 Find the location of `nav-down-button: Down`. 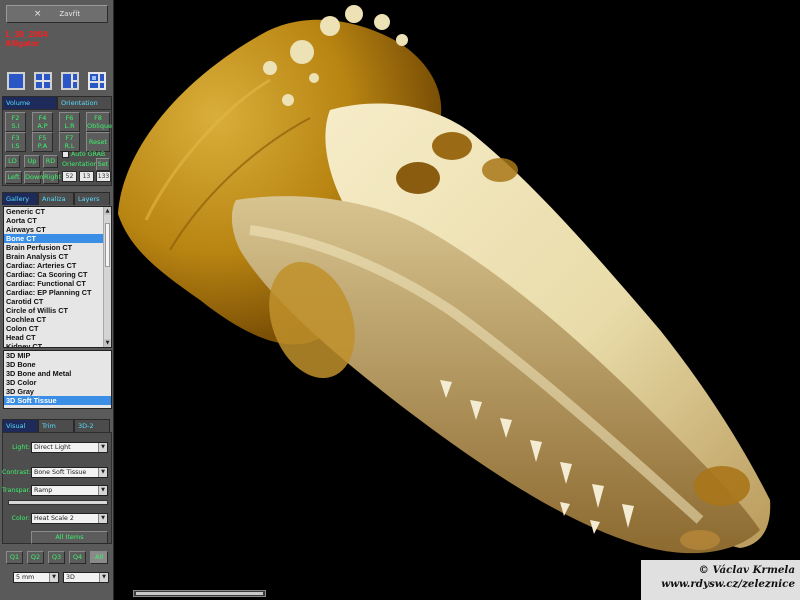

nav-down-button: Down is located at coordinates (33, 177).